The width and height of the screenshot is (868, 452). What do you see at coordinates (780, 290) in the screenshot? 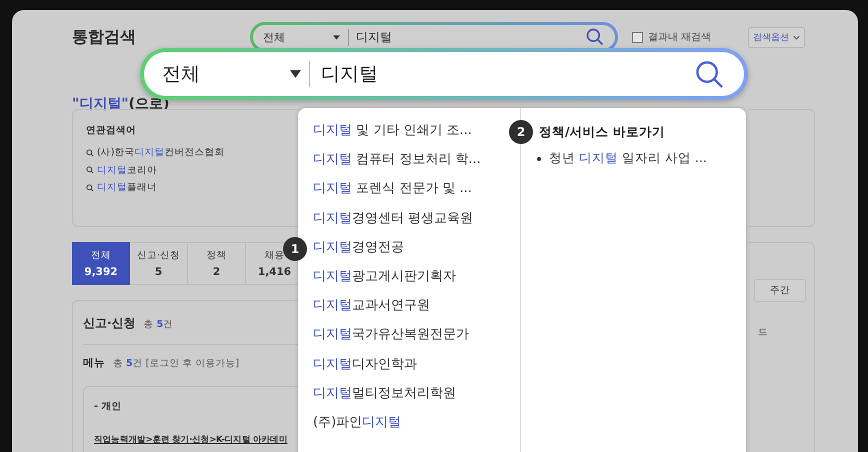
I see `period-button: 주간` at bounding box center [780, 290].